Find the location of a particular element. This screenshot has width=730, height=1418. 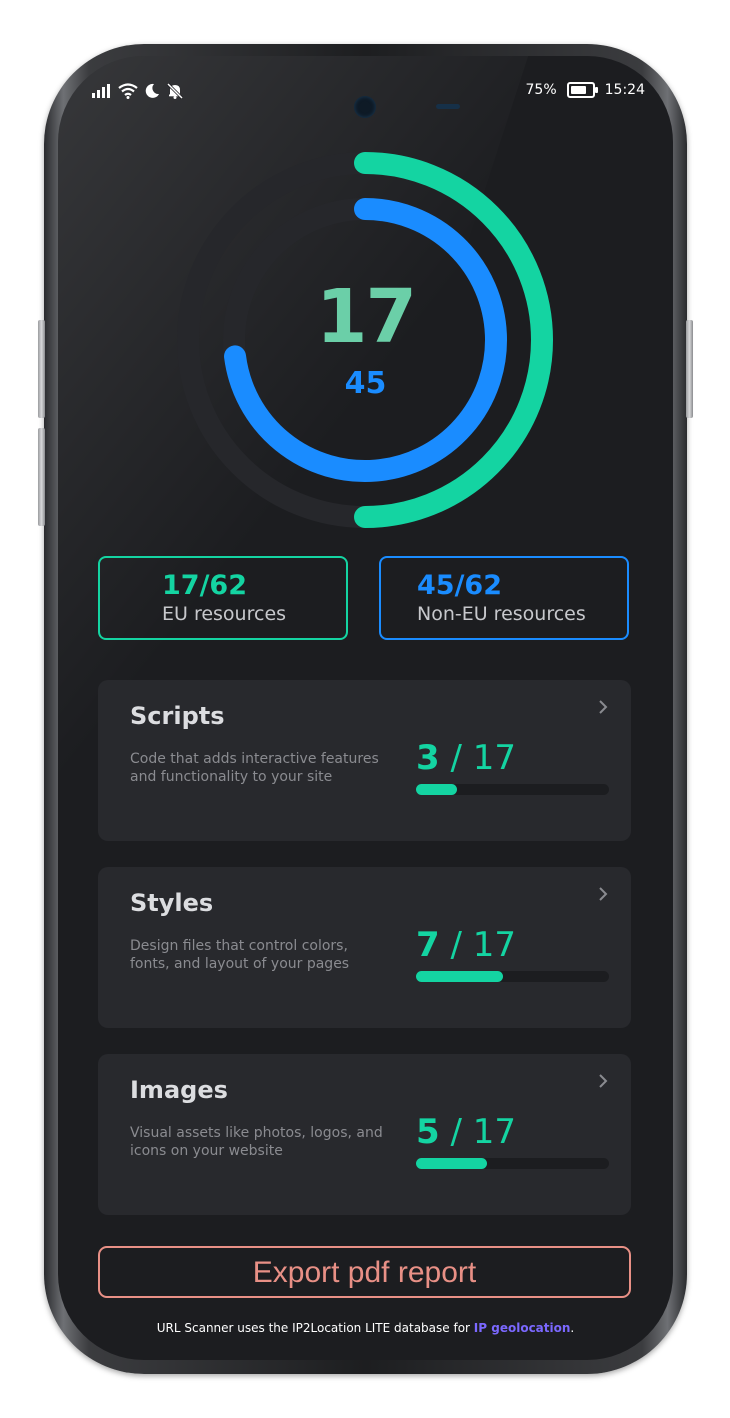

export-pdf-button: Export pdf report is located at coordinates (364, 1272).